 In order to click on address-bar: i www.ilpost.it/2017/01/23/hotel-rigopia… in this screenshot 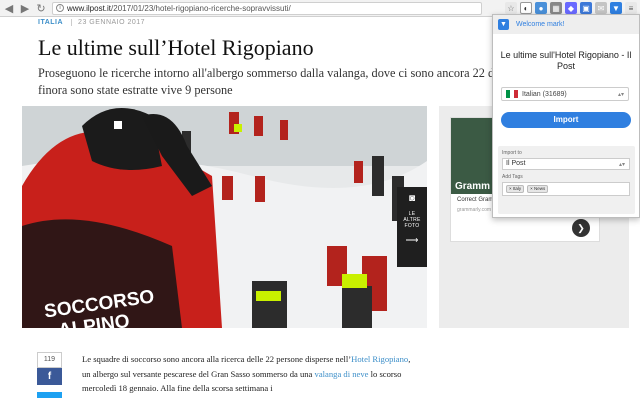, I will do `click(267, 8)`.